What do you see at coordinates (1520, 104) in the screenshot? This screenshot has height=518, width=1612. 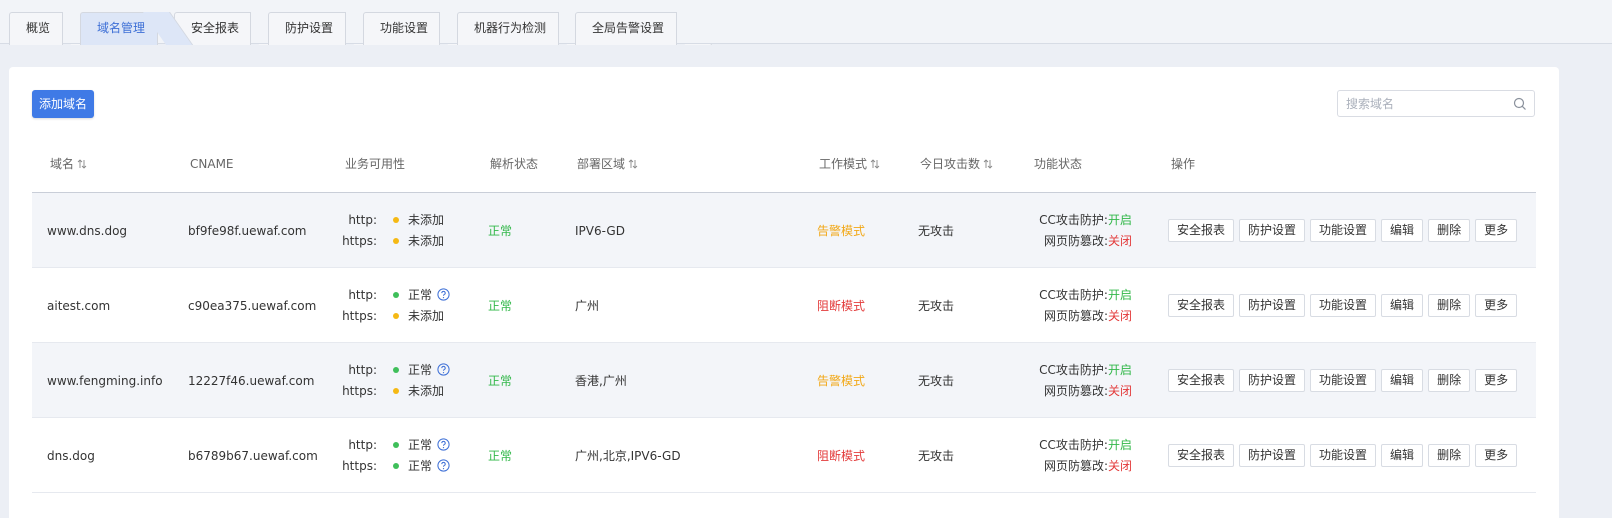 I see `search-icon` at bounding box center [1520, 104].